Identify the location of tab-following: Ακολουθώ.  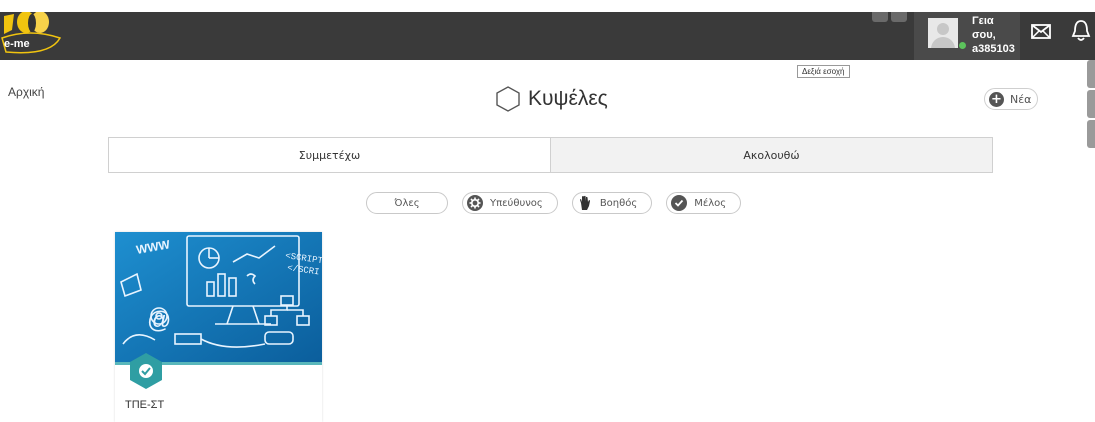
(772, 155).